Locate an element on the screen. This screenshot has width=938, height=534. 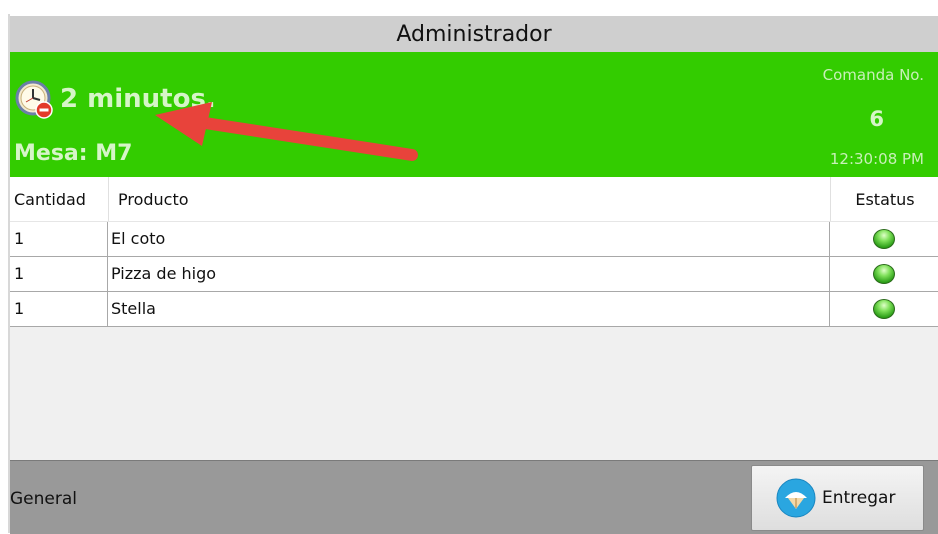
table-row: 1 Pizza de higo is located at coordinates (474, 274).